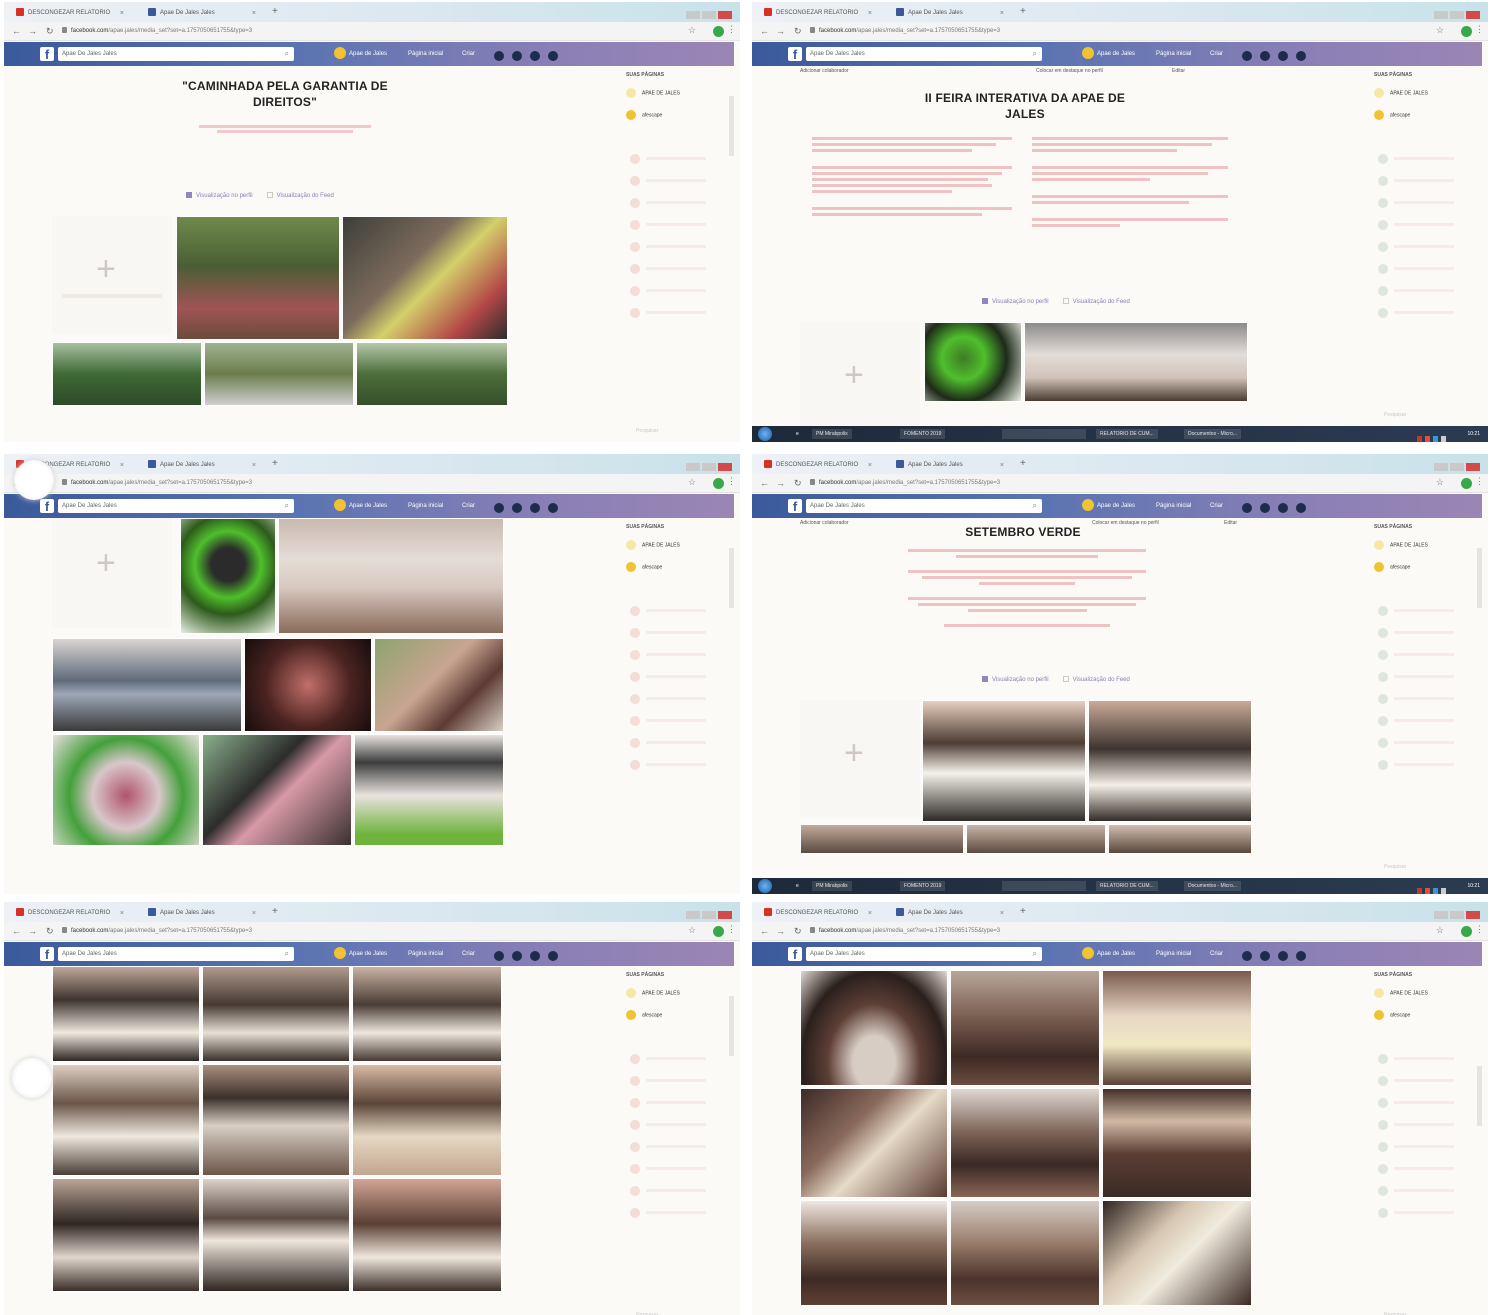 The image size is (1498, 1315). I want to click on browser-tab-facebook: Apae De Jales Jales ×, so click(202, 913).